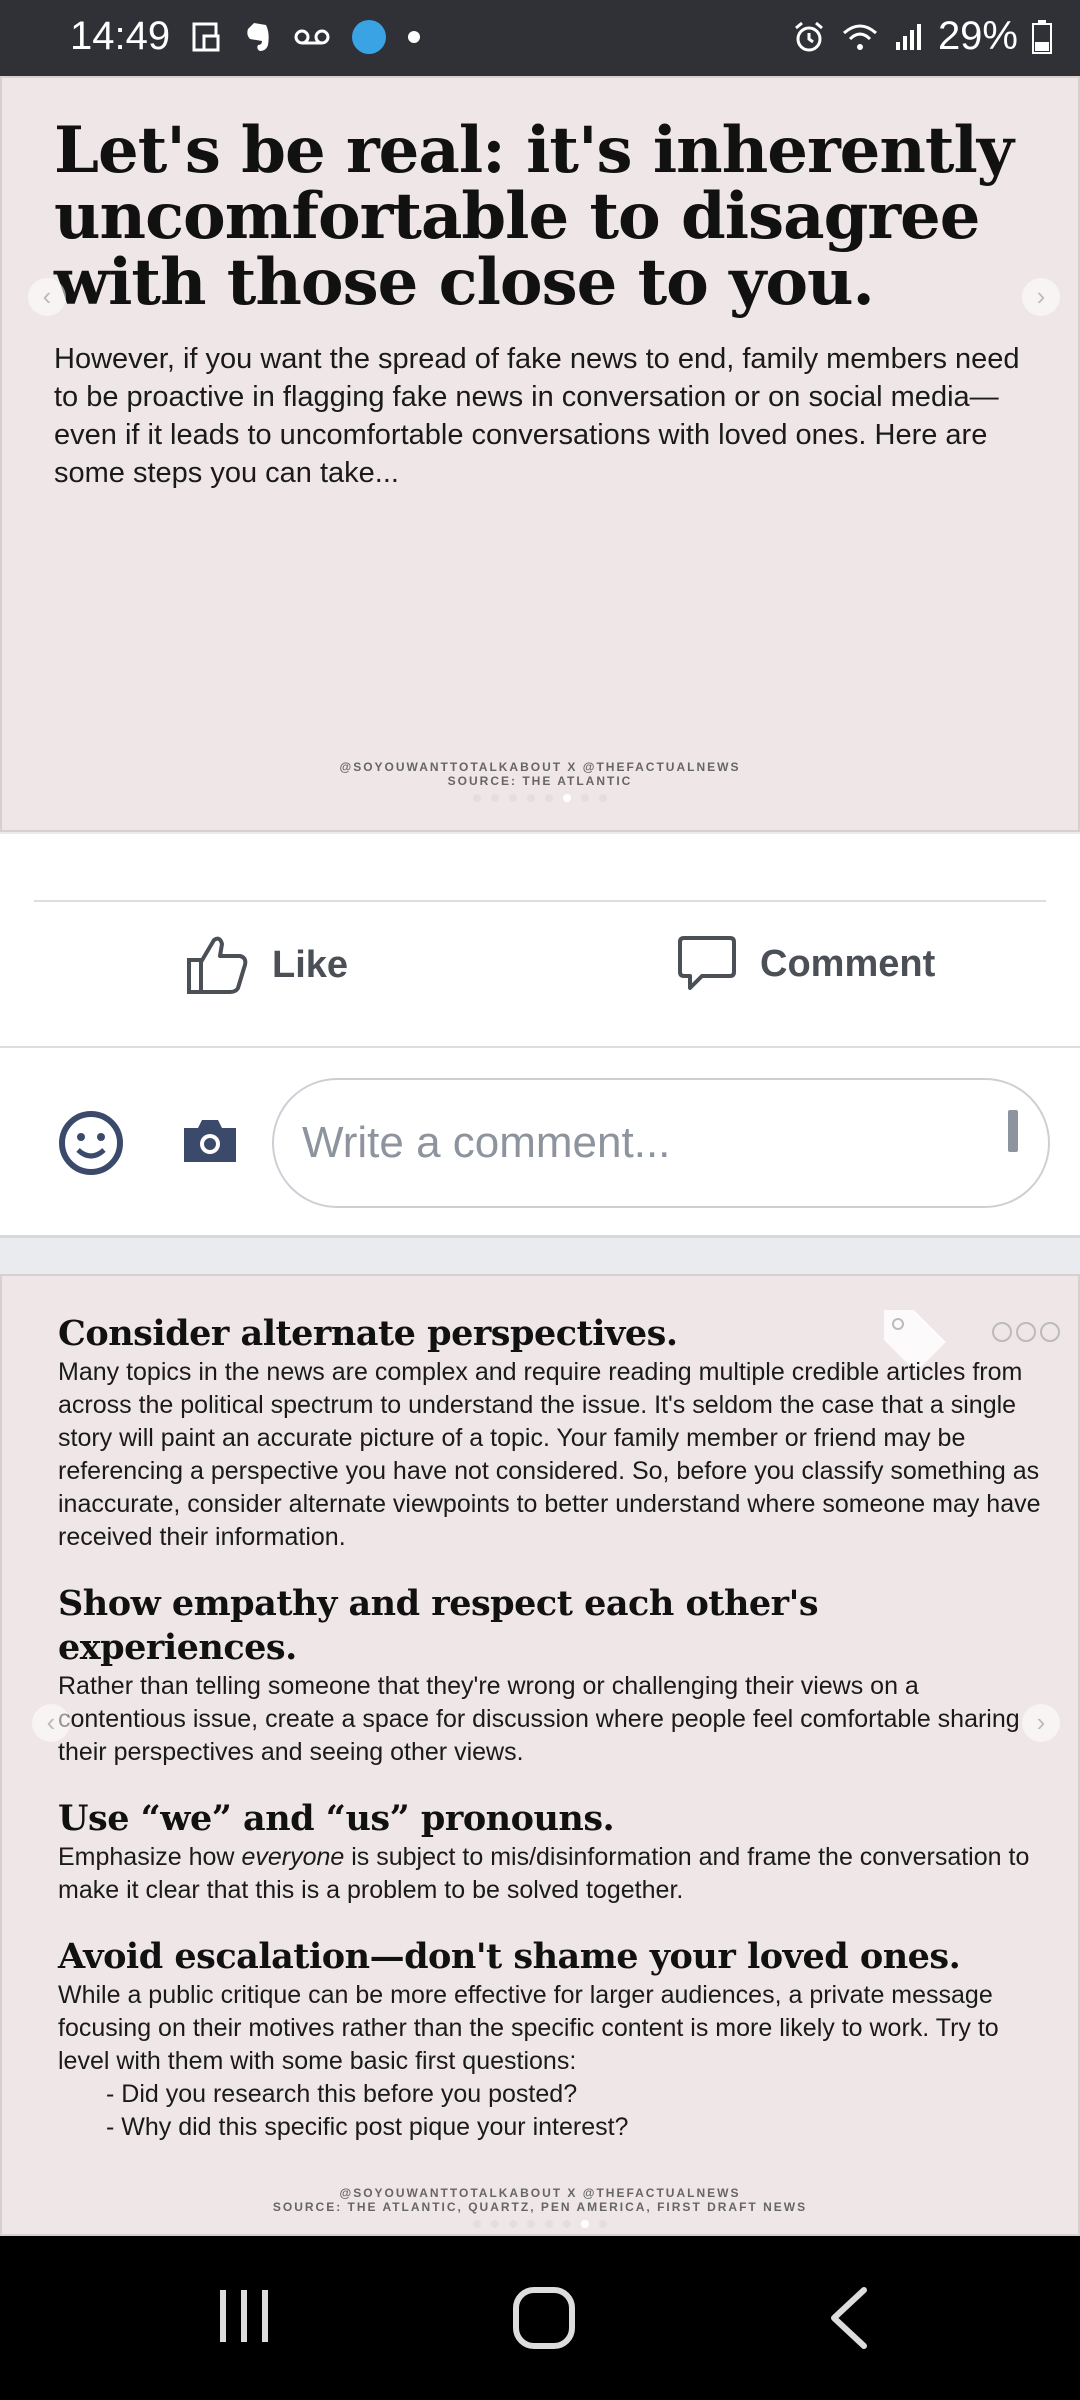 Image resolution: width=1080 pixels, height=2400 pixels. Describe the element at coordinates (540, 781) in the screenshot. I see `credit-source: SOURCE: THE ATLANTIC` at that location.